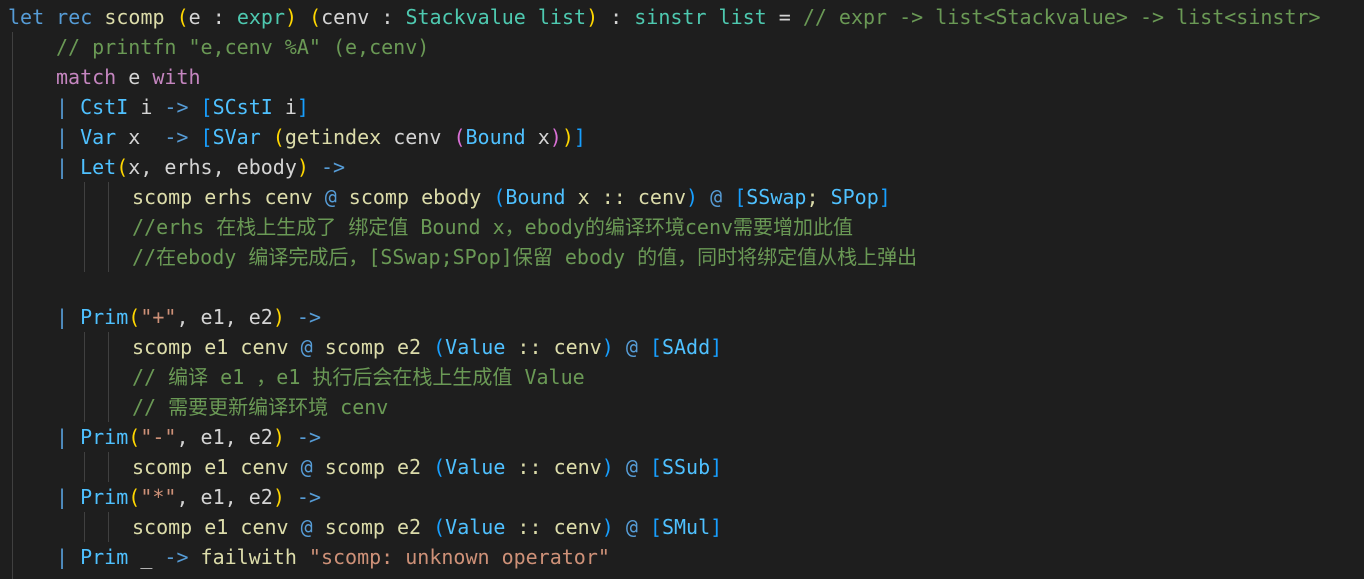  What do you see at coordinates (86, 77) in the screenshot?
I see `token-keyword: match` at bounding box center [86, 77].